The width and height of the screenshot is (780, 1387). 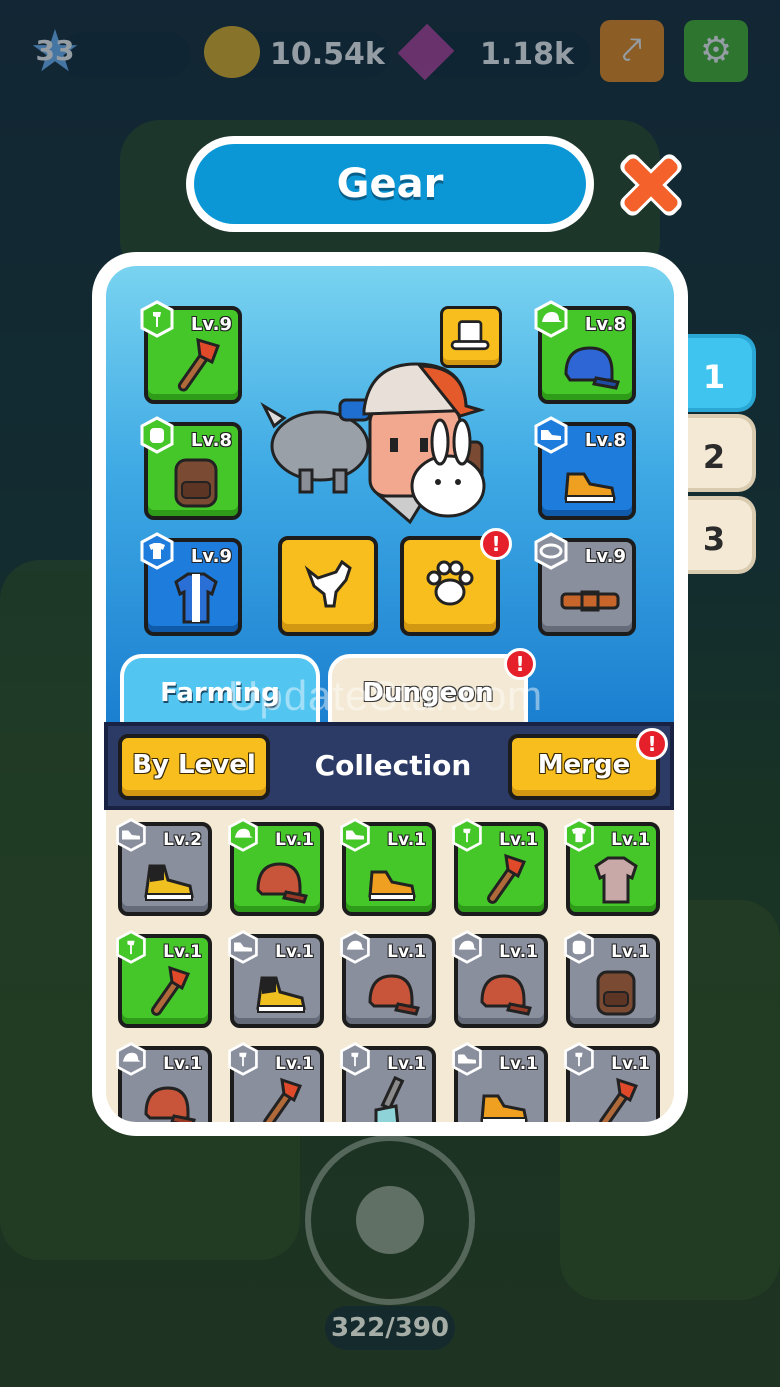 I want to click on player-character-preview, so click(x=373, y=443).